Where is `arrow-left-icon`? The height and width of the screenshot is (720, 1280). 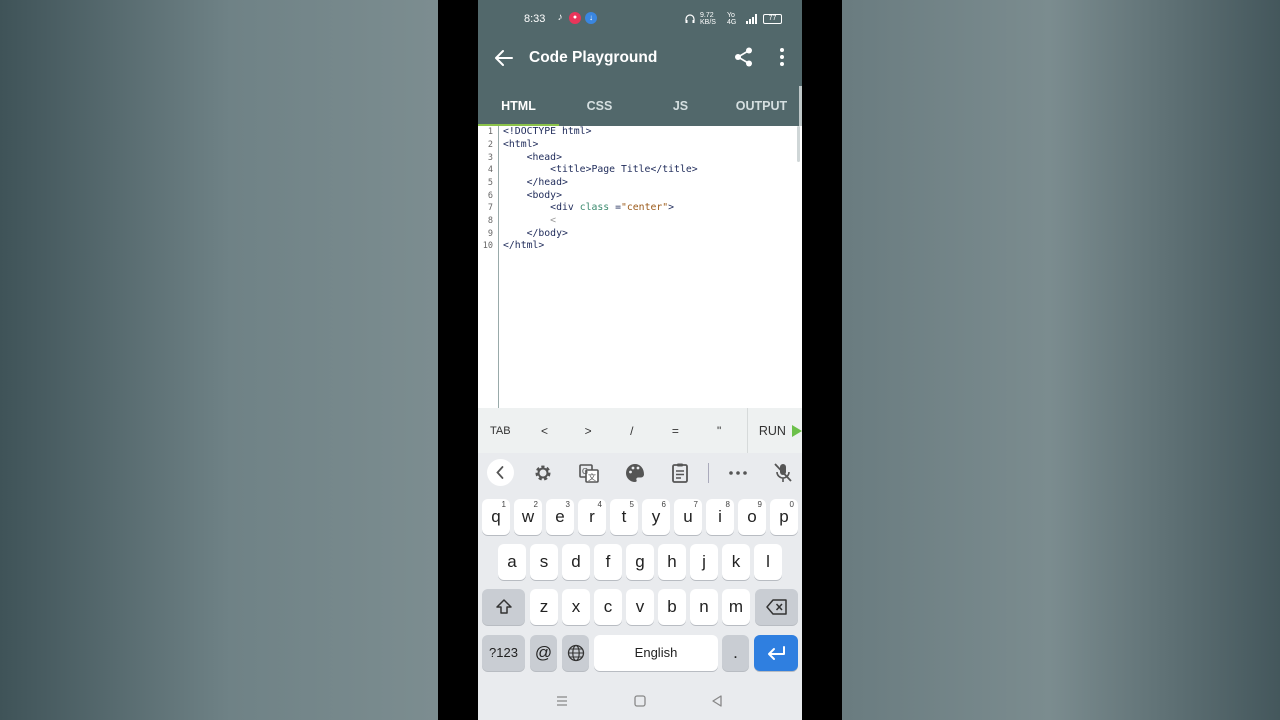 arrow-left-icon is located at coordinates (504, 58).